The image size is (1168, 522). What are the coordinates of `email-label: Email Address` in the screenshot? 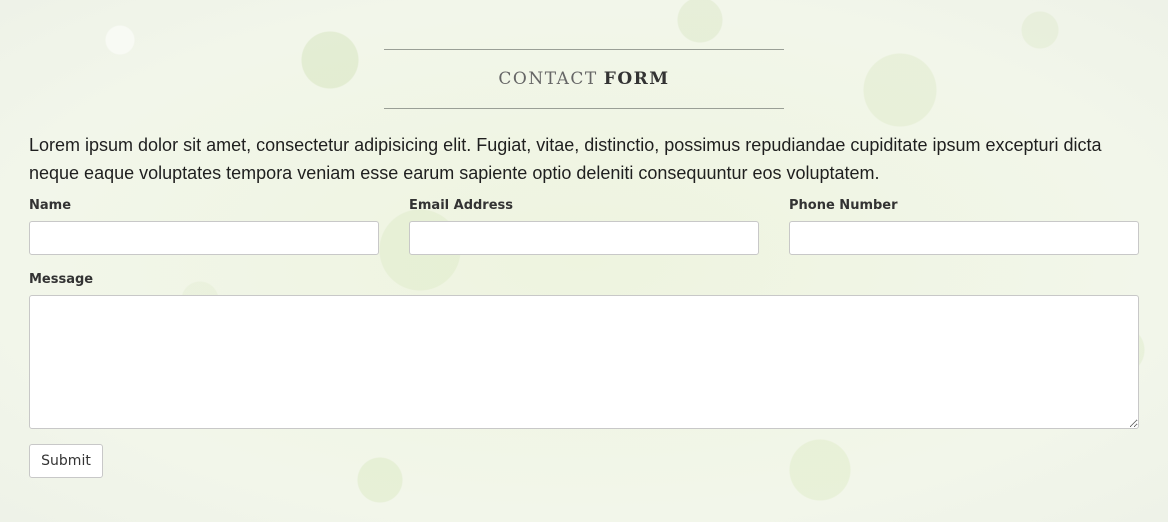 It's located at (461, 205).